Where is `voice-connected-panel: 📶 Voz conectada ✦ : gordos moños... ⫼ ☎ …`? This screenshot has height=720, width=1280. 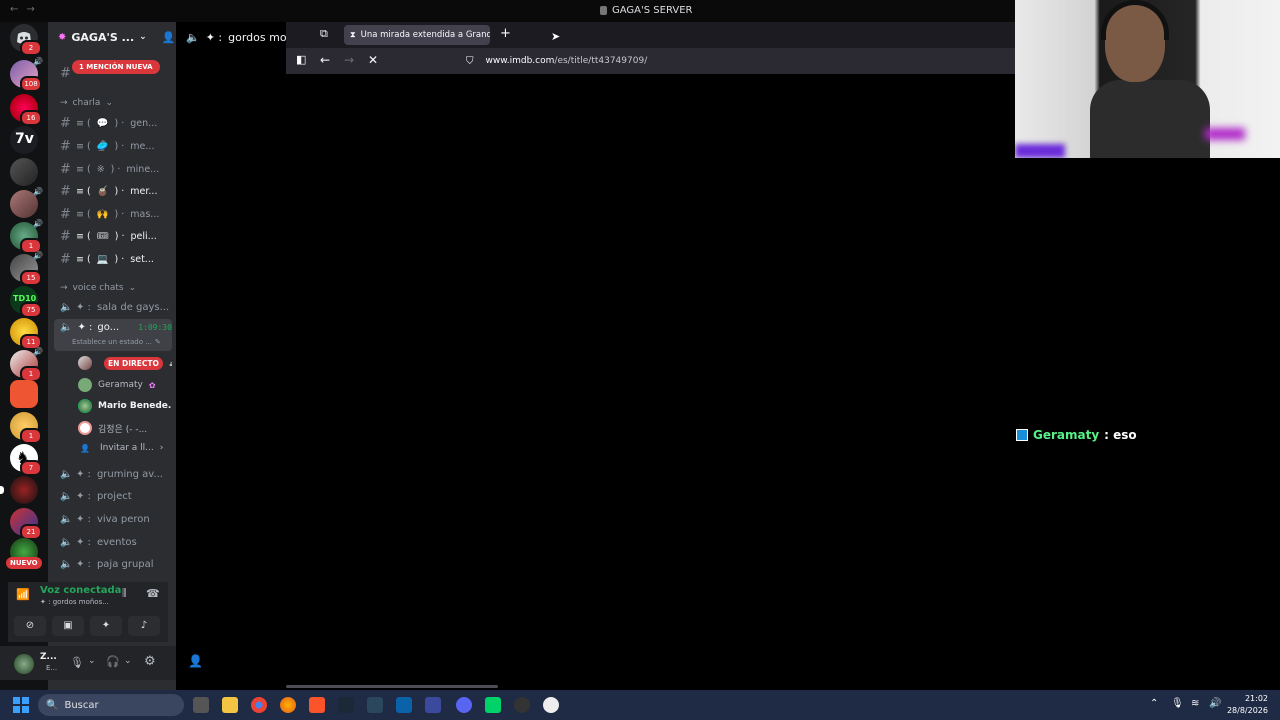 voice-connected-panel: 📶 Voz conectada ✦ : gordos moños... ⫼ ☎ … is located at coordinates (88, 612).